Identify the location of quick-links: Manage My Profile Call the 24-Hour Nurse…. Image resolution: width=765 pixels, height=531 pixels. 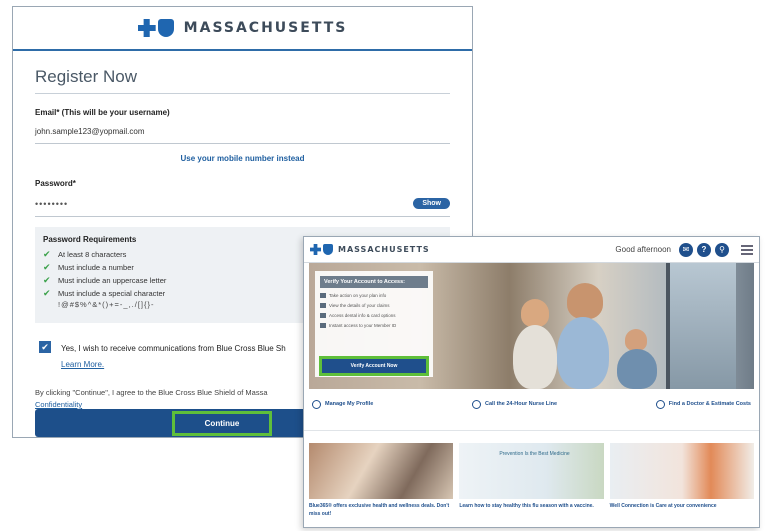
(531, 414).